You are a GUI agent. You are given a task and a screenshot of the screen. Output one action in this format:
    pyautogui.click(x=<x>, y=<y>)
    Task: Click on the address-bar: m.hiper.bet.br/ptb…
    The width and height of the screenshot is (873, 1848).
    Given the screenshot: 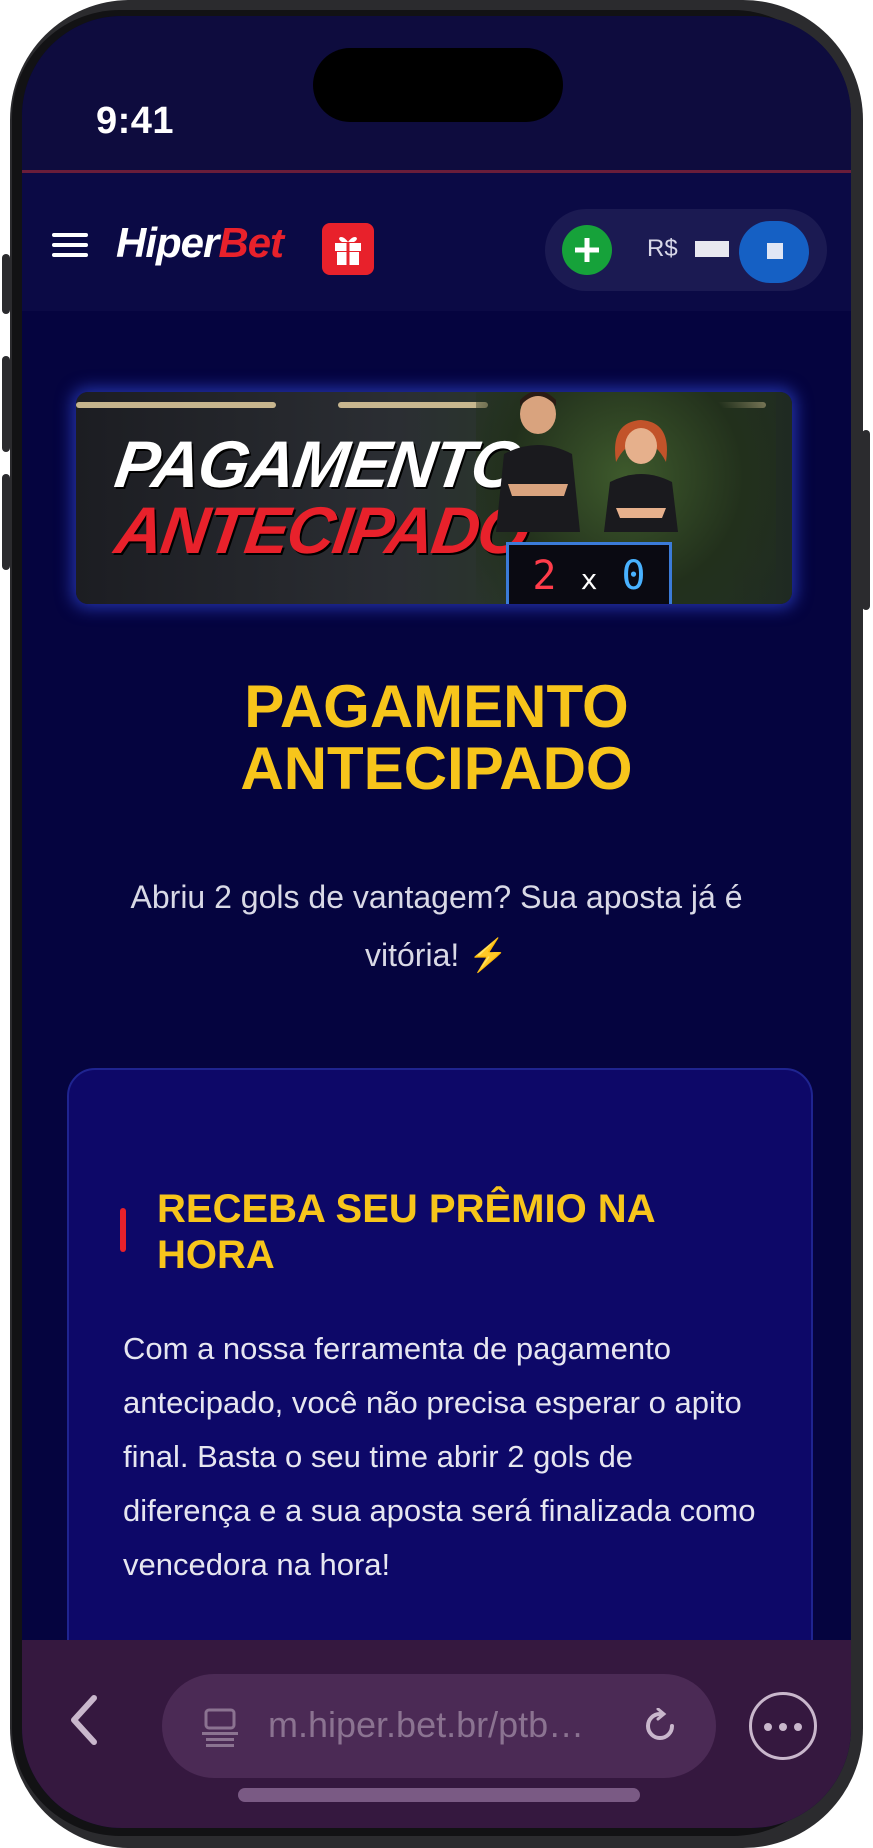 What is the action you would take?
    pyautogui.click(x=439, y=1726)
    